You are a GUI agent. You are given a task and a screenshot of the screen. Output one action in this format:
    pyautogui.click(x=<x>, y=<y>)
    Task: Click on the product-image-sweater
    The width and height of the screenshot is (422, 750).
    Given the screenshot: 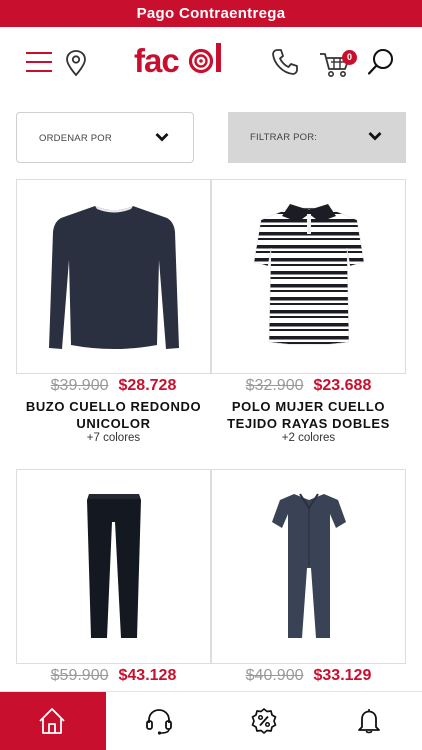 What is the action you would take?
    pyautogui.click(x=113, y=276)
    